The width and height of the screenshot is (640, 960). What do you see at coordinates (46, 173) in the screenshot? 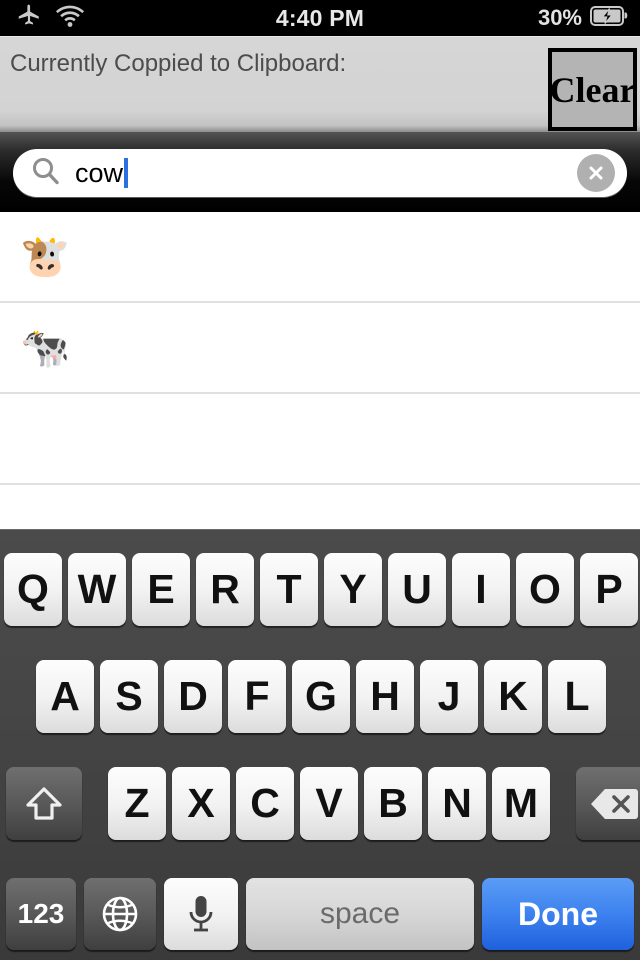
I see `search-icon` at bounding box center [46, 173].